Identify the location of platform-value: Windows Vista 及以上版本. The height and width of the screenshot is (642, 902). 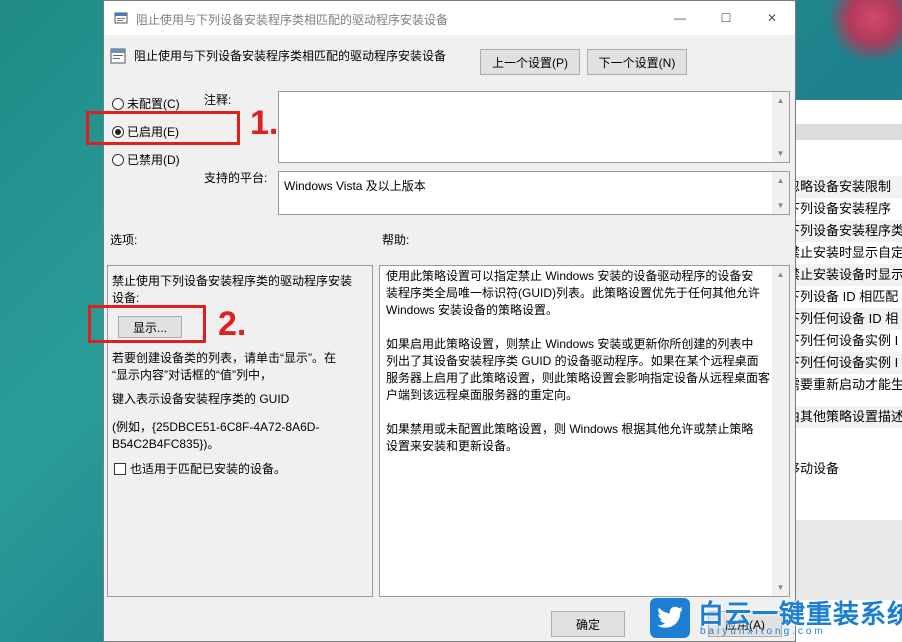
(355, 186).